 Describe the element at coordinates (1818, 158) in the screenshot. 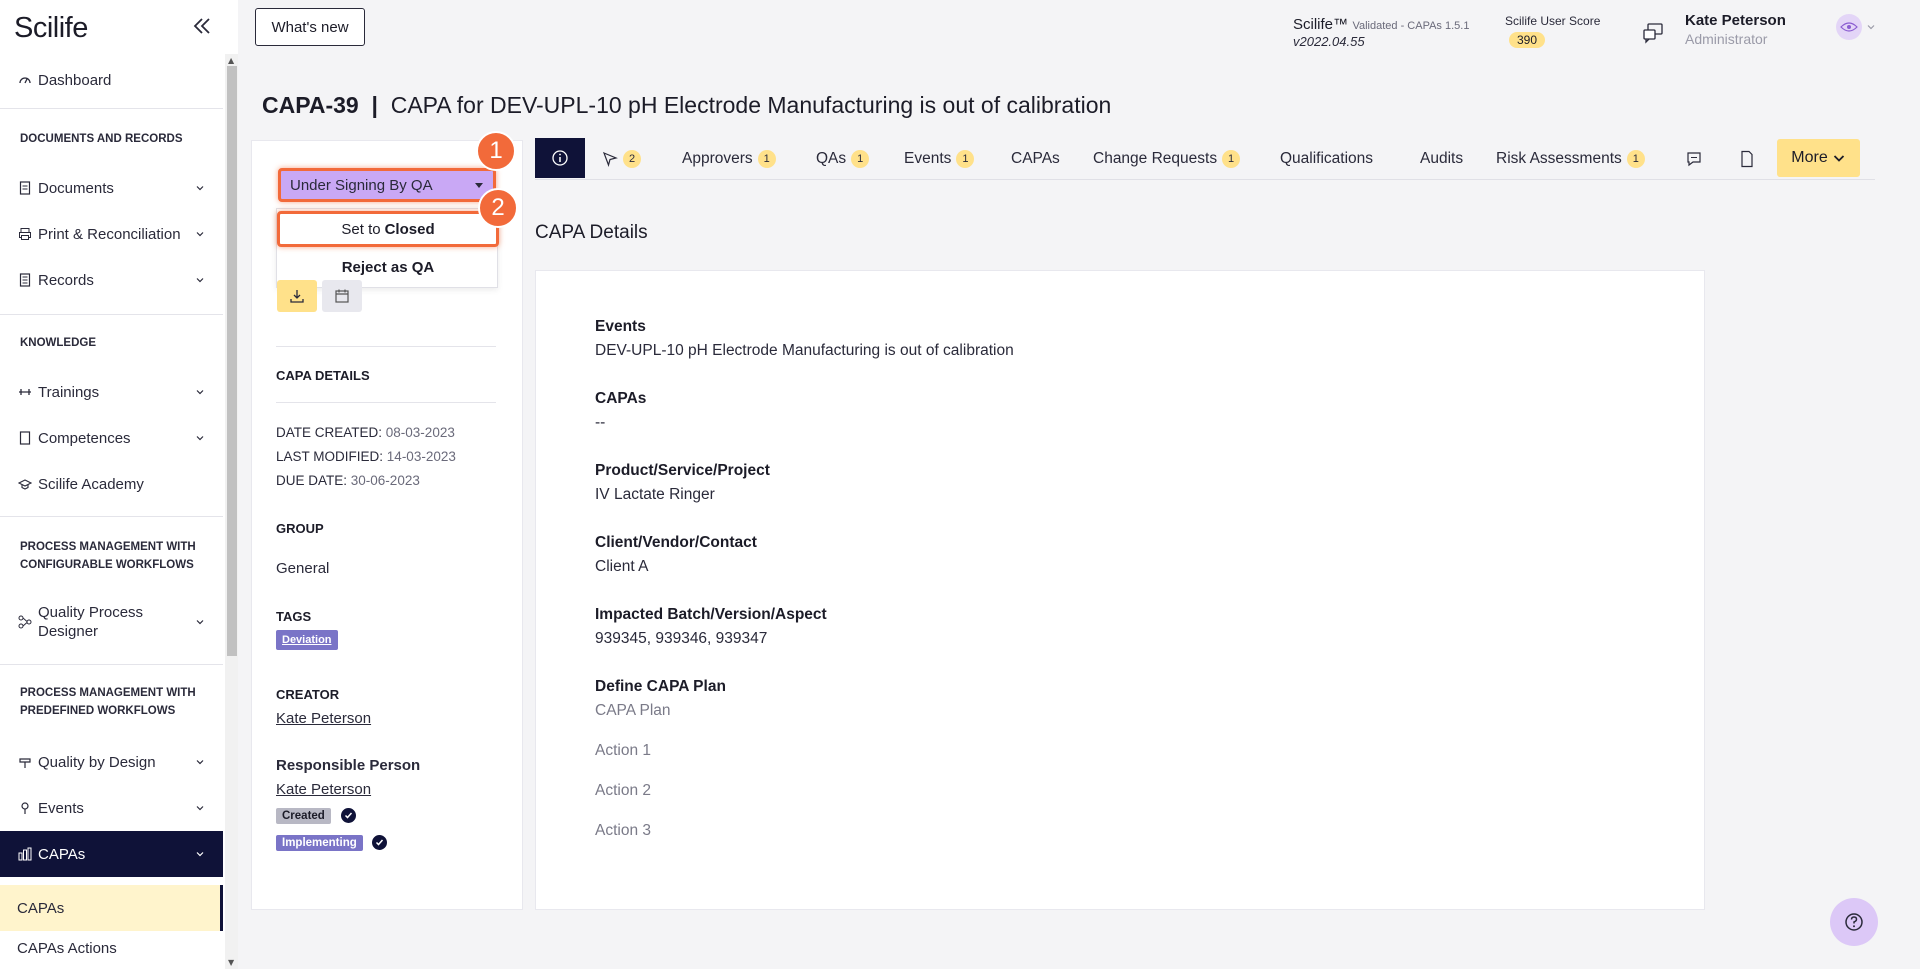

I see `more-button: More` at that location.